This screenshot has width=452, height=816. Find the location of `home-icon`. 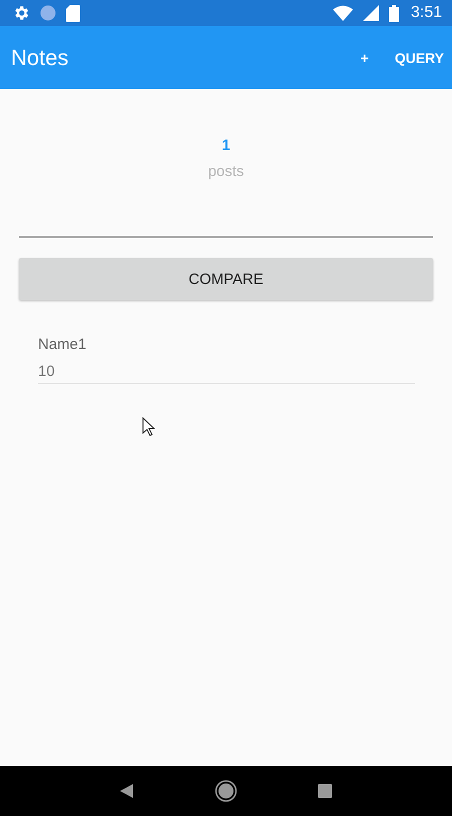

home-icon is located at coordinates (225, 791).